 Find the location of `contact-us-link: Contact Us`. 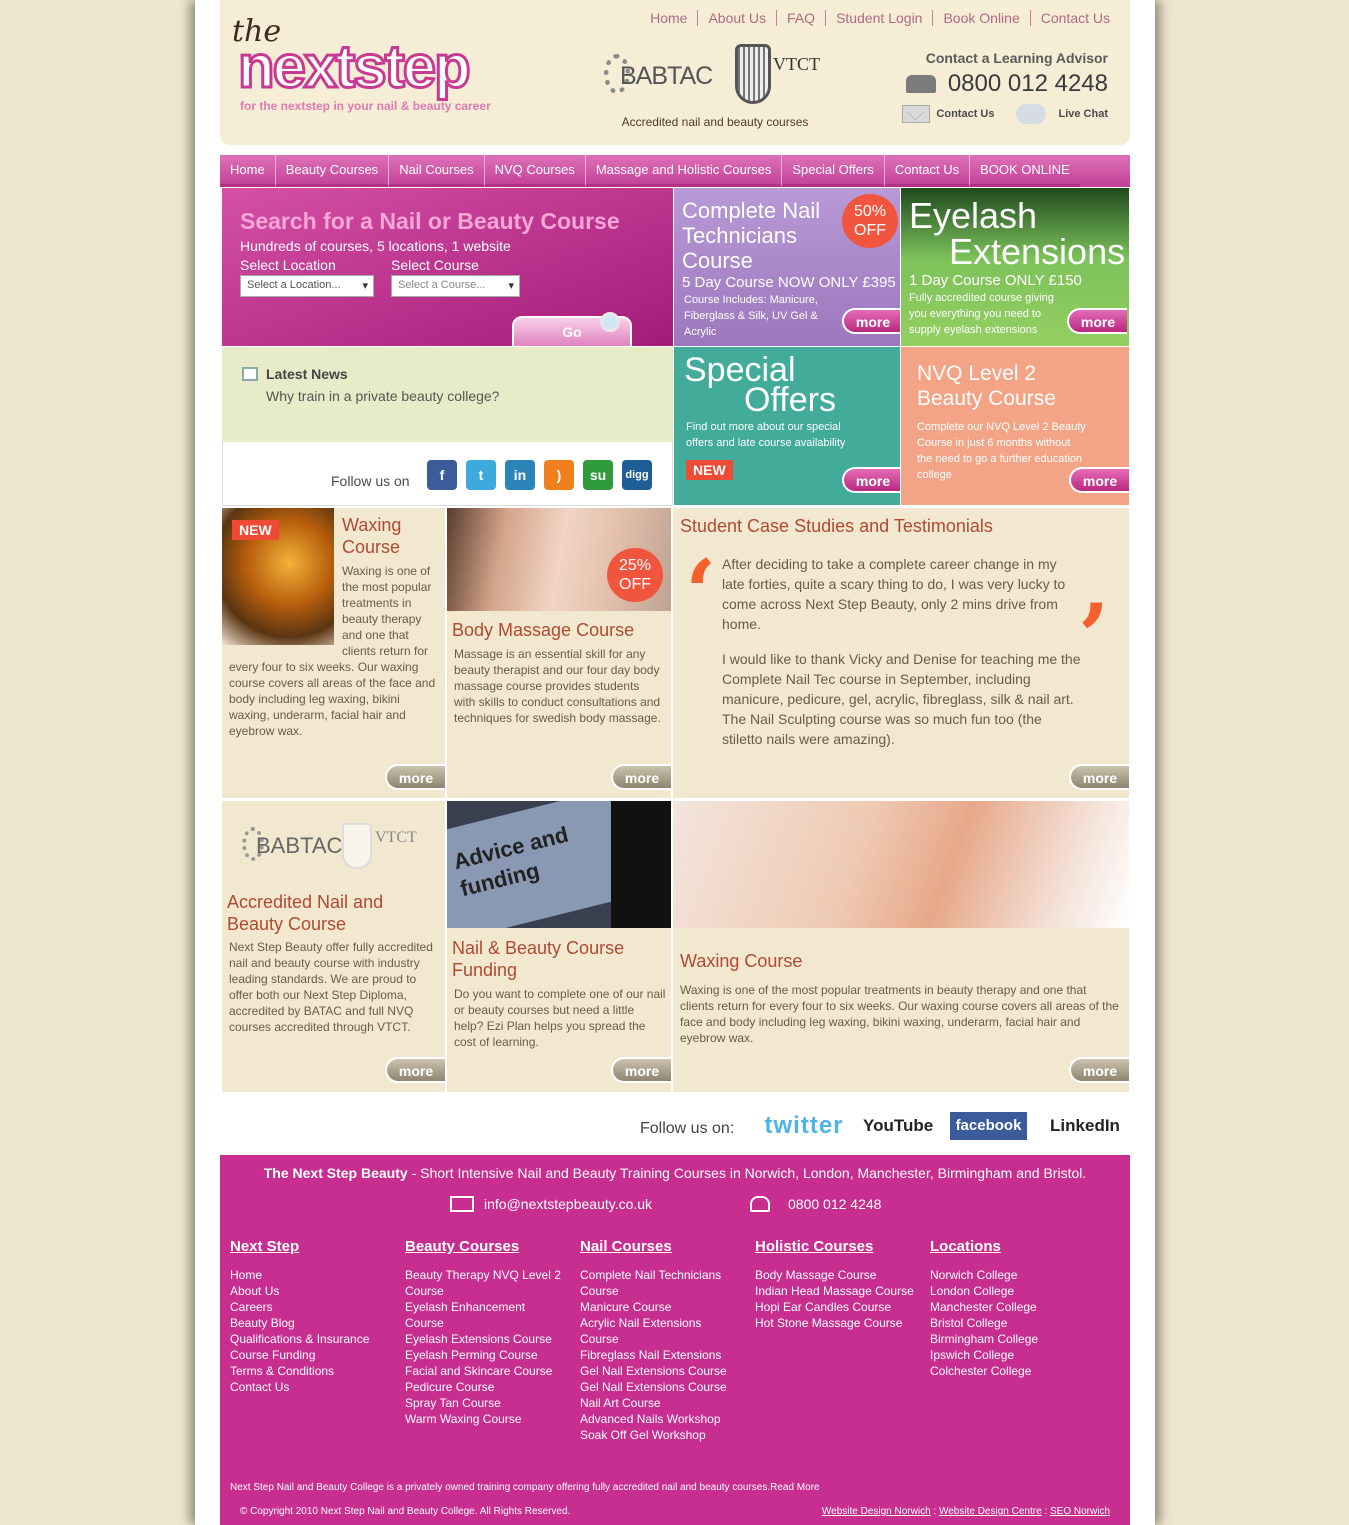

contact-us-link: Contact Us is located at coordinates (965, 114).